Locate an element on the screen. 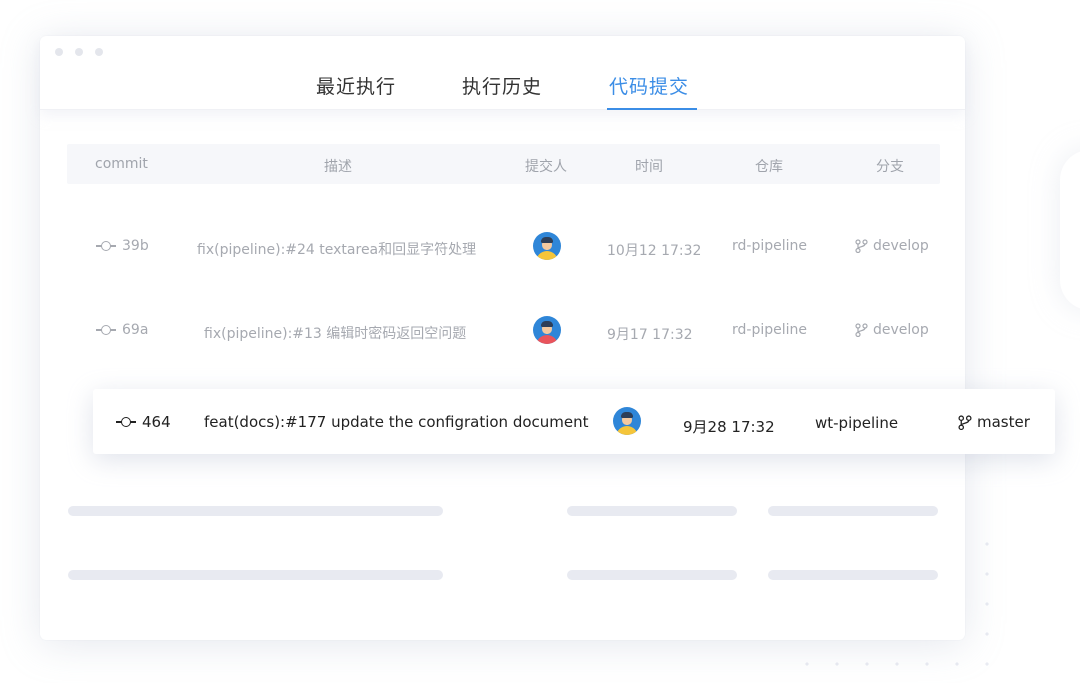  column-header-author: 提交人 is located at coordinates (546, 166).